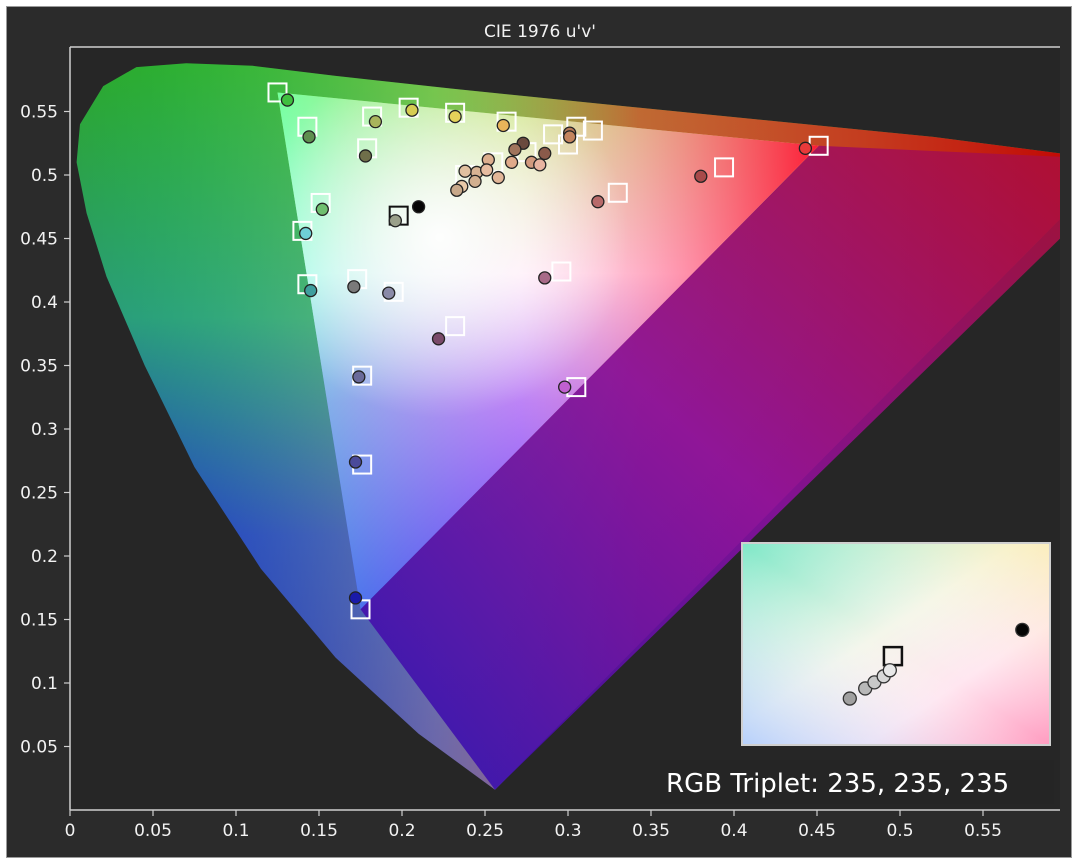  Describe the element at coordinates (39, 367) in the screenshot. I see `y-tick-label: 0.35` at that location.